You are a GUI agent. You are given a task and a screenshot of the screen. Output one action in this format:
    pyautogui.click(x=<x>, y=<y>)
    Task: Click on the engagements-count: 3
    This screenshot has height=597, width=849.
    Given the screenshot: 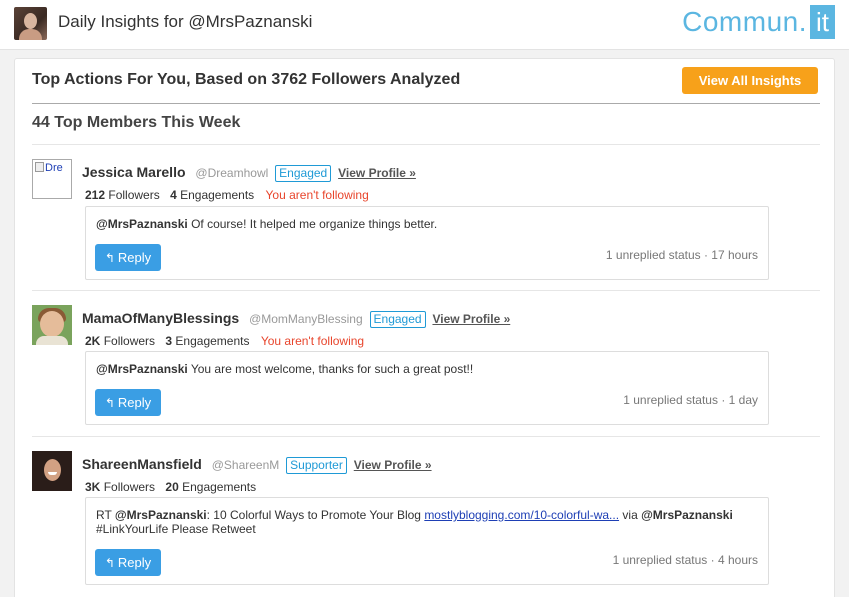 What is the action you would take?
    pyautogui.click(x=169, y=341)
    